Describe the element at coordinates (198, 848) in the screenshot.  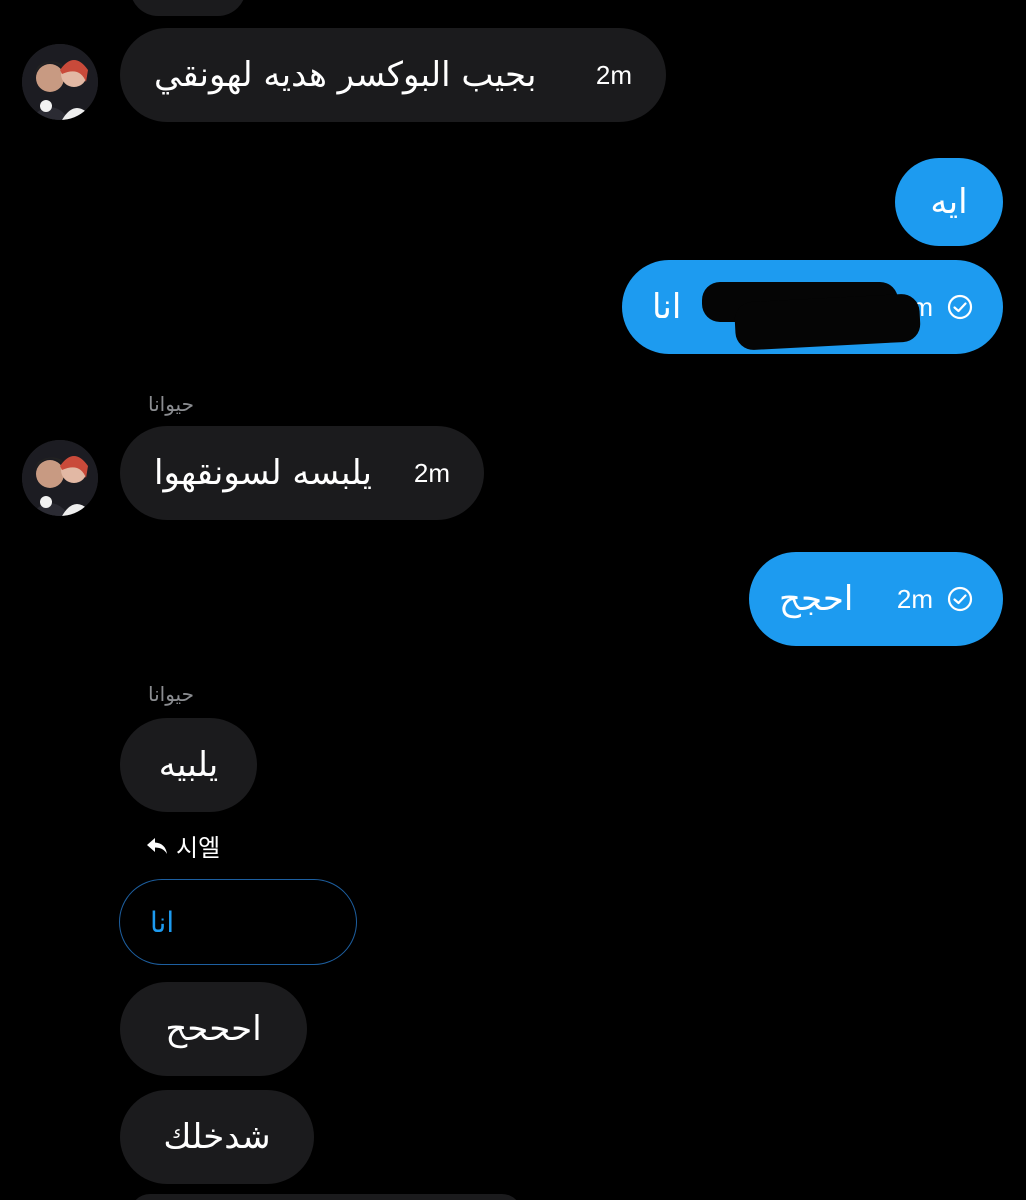
I see `reply-to-name: 시엘` at that location.